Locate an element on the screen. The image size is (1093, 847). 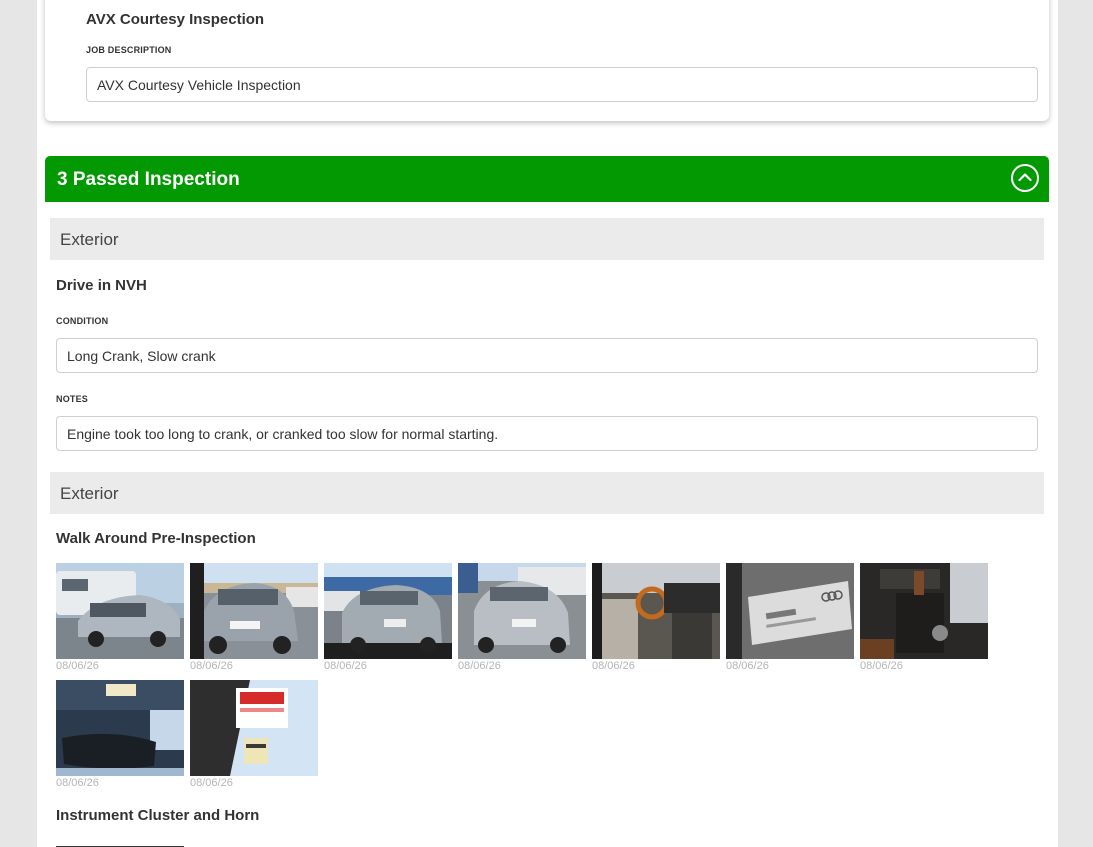
job-description-label: JOB DESCRIPTION is located at coordinates (129, 50).